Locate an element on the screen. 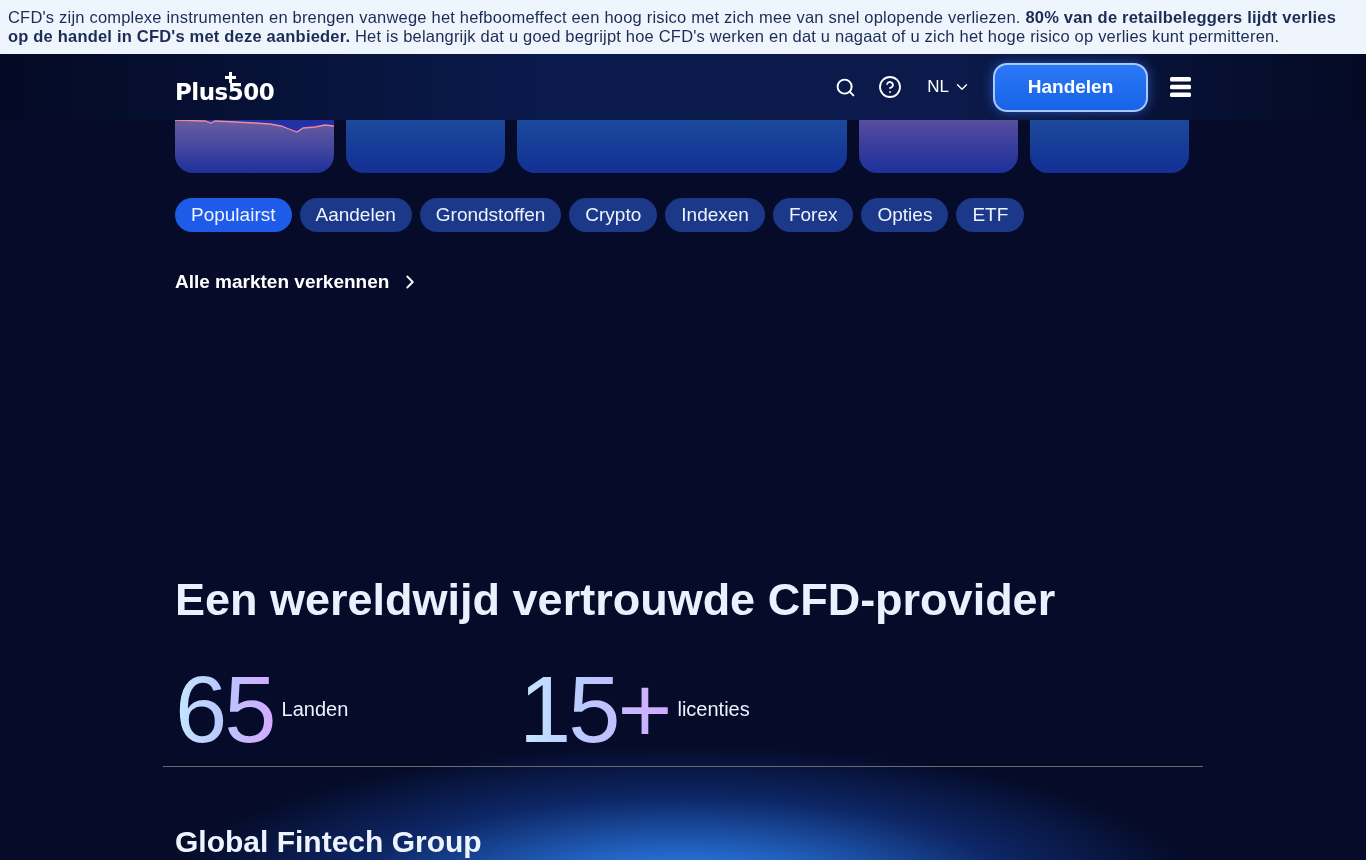 The width and height of the screenshot is (1366, 860). market-tab: Populairst is located at coordinates (233, 215).